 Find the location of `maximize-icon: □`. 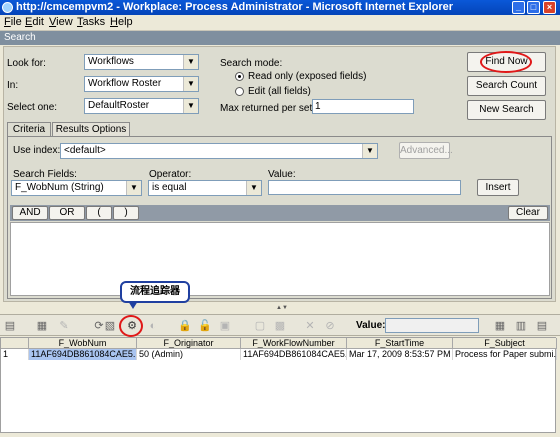

maximize-icon: □ is located at coordinates (533, 7).